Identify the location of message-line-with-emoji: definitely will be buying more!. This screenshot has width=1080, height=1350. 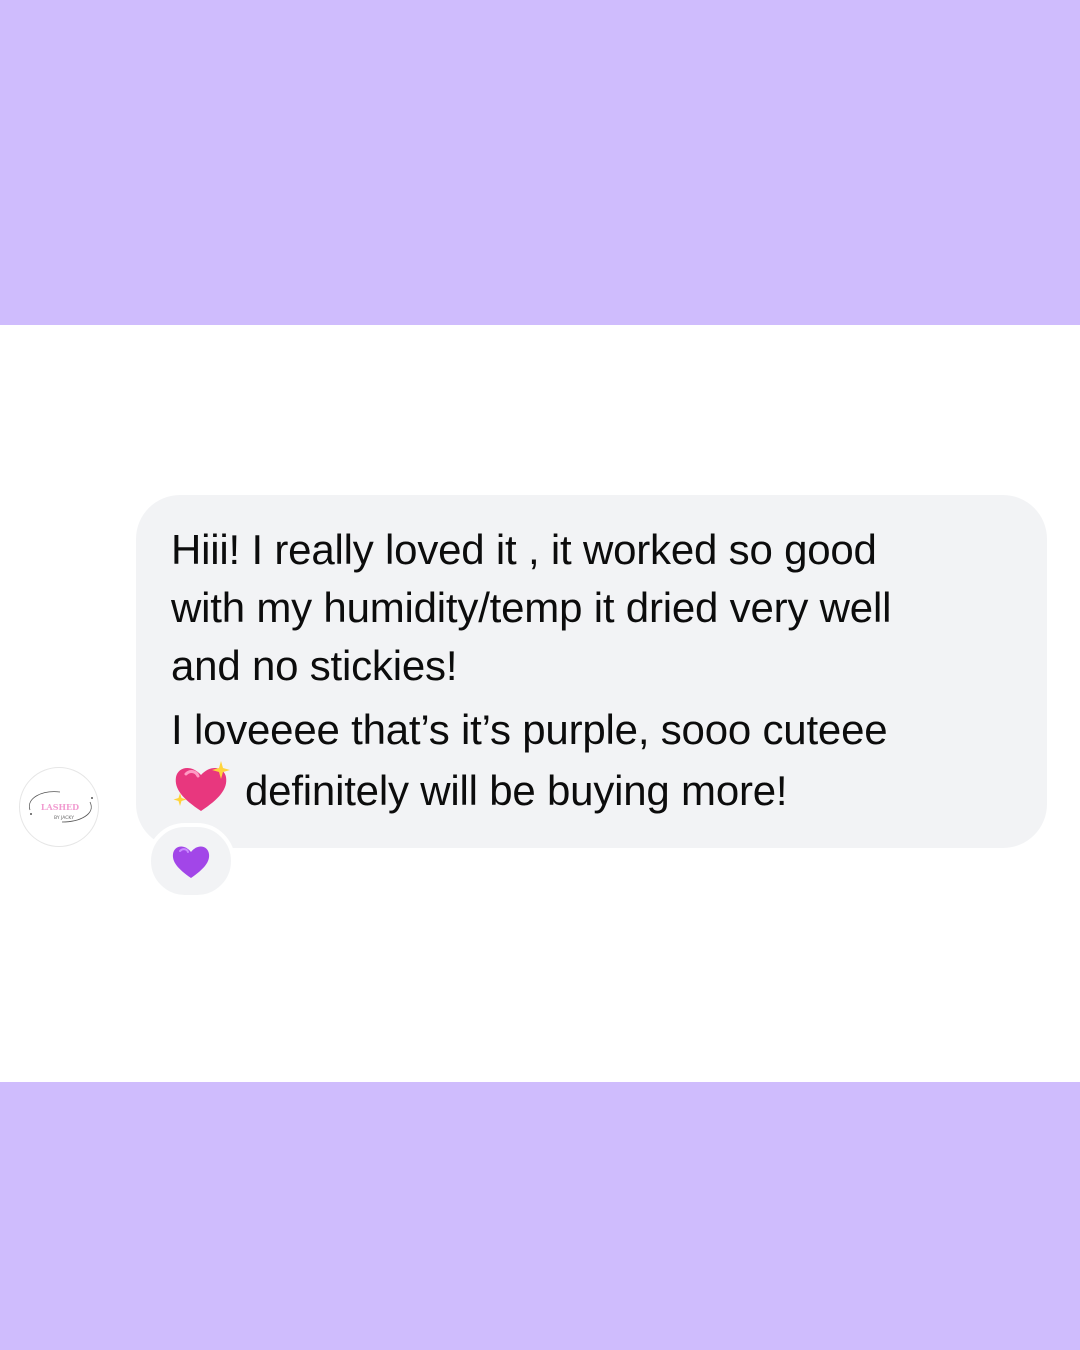
(594, 789).